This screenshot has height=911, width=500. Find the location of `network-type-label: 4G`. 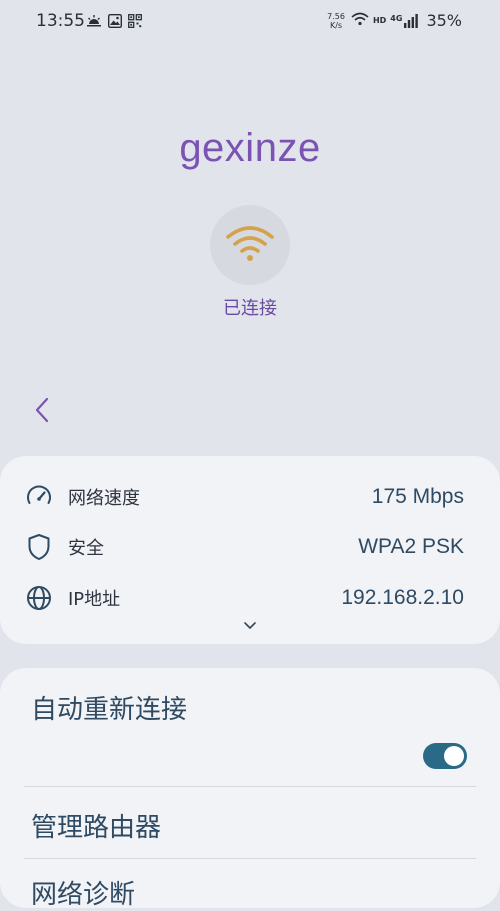

network-type-label: 4G is located at coordinates (396, 18).